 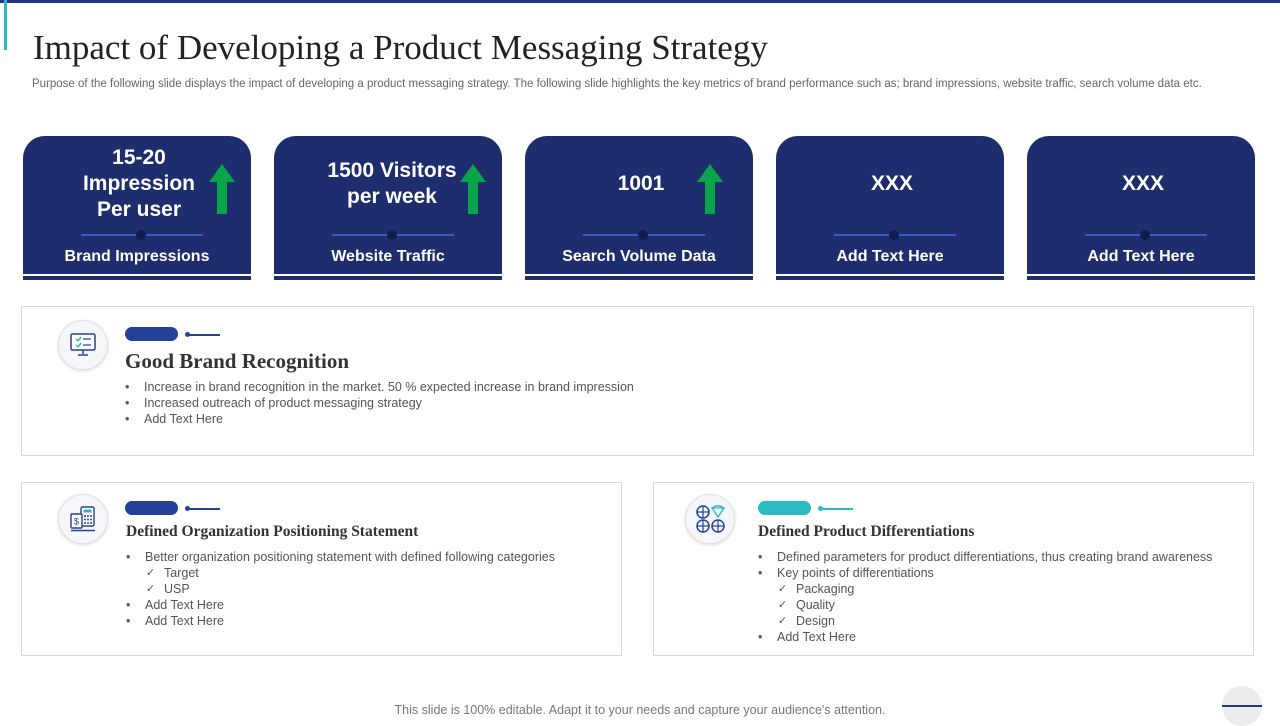 I want to click on sub-list-item: Target, so click(x=340, y=573).